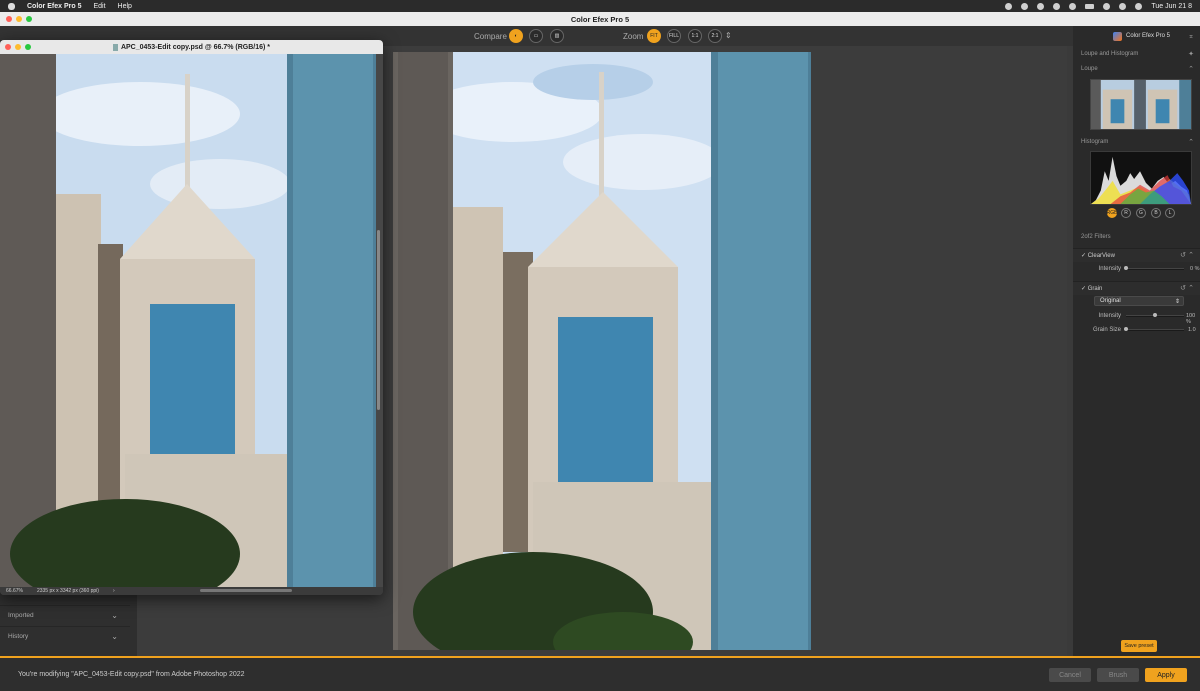 This screenshot has width=1200, height=691. What do you see at coordinates (1110, 301) in the screenshot?
I see `dropdown-value: Original` at bounding box center [1110, 301].